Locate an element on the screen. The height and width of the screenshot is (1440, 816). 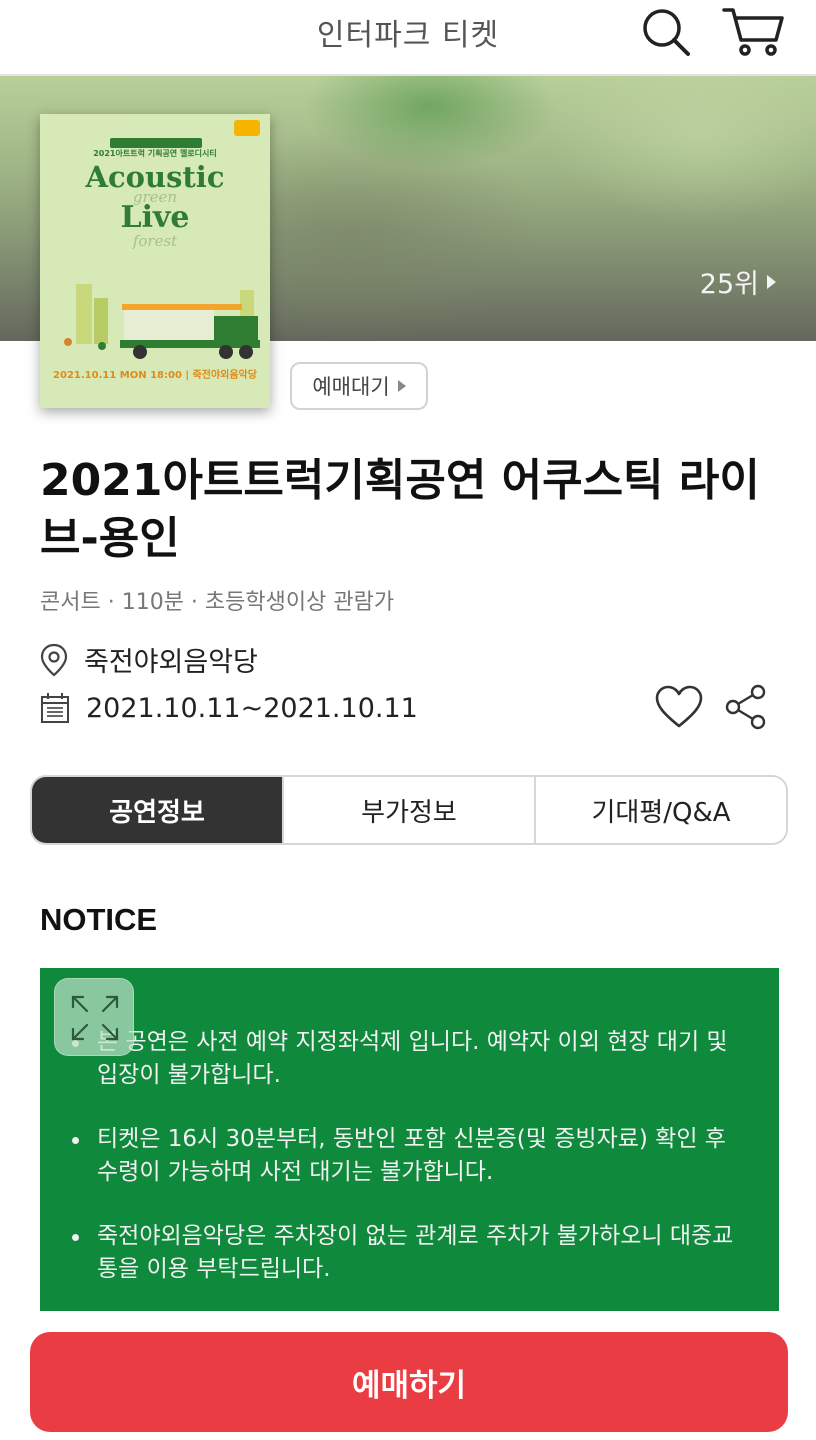
date-row: 2021.10.11~2021.10.11 is located at coordinates (229, 708).